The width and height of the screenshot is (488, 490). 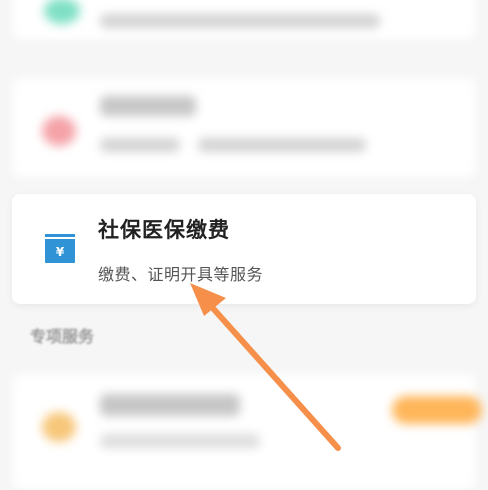 What do you see at coordinates (164, 230) in the screenshot?
I see `card-title: 社保医保缴费` at bounding box center [164, 230].